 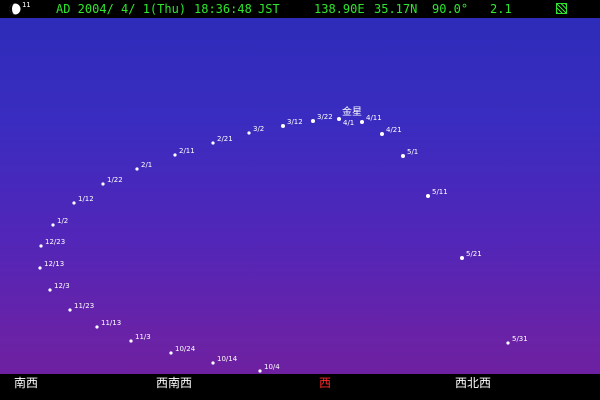 I want to click on date-label: 11/3, so click(x=143, y=337).